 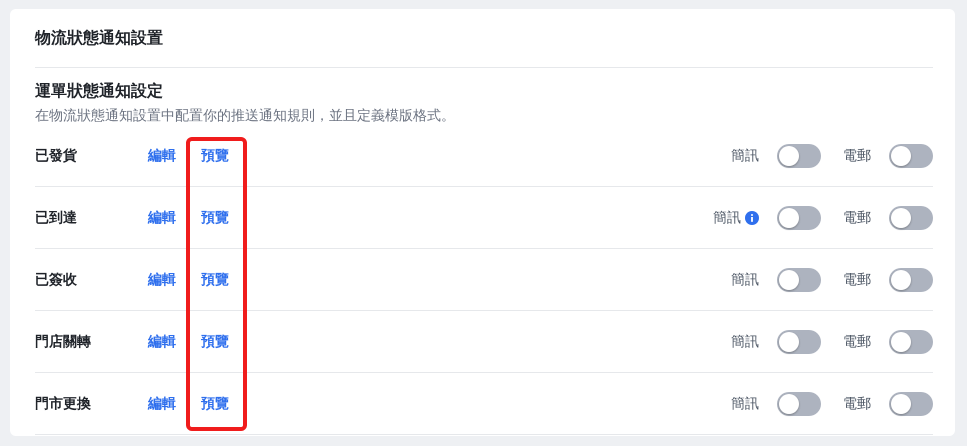 I want to click on status-name: 已發貨, so click(x=56, y=155).